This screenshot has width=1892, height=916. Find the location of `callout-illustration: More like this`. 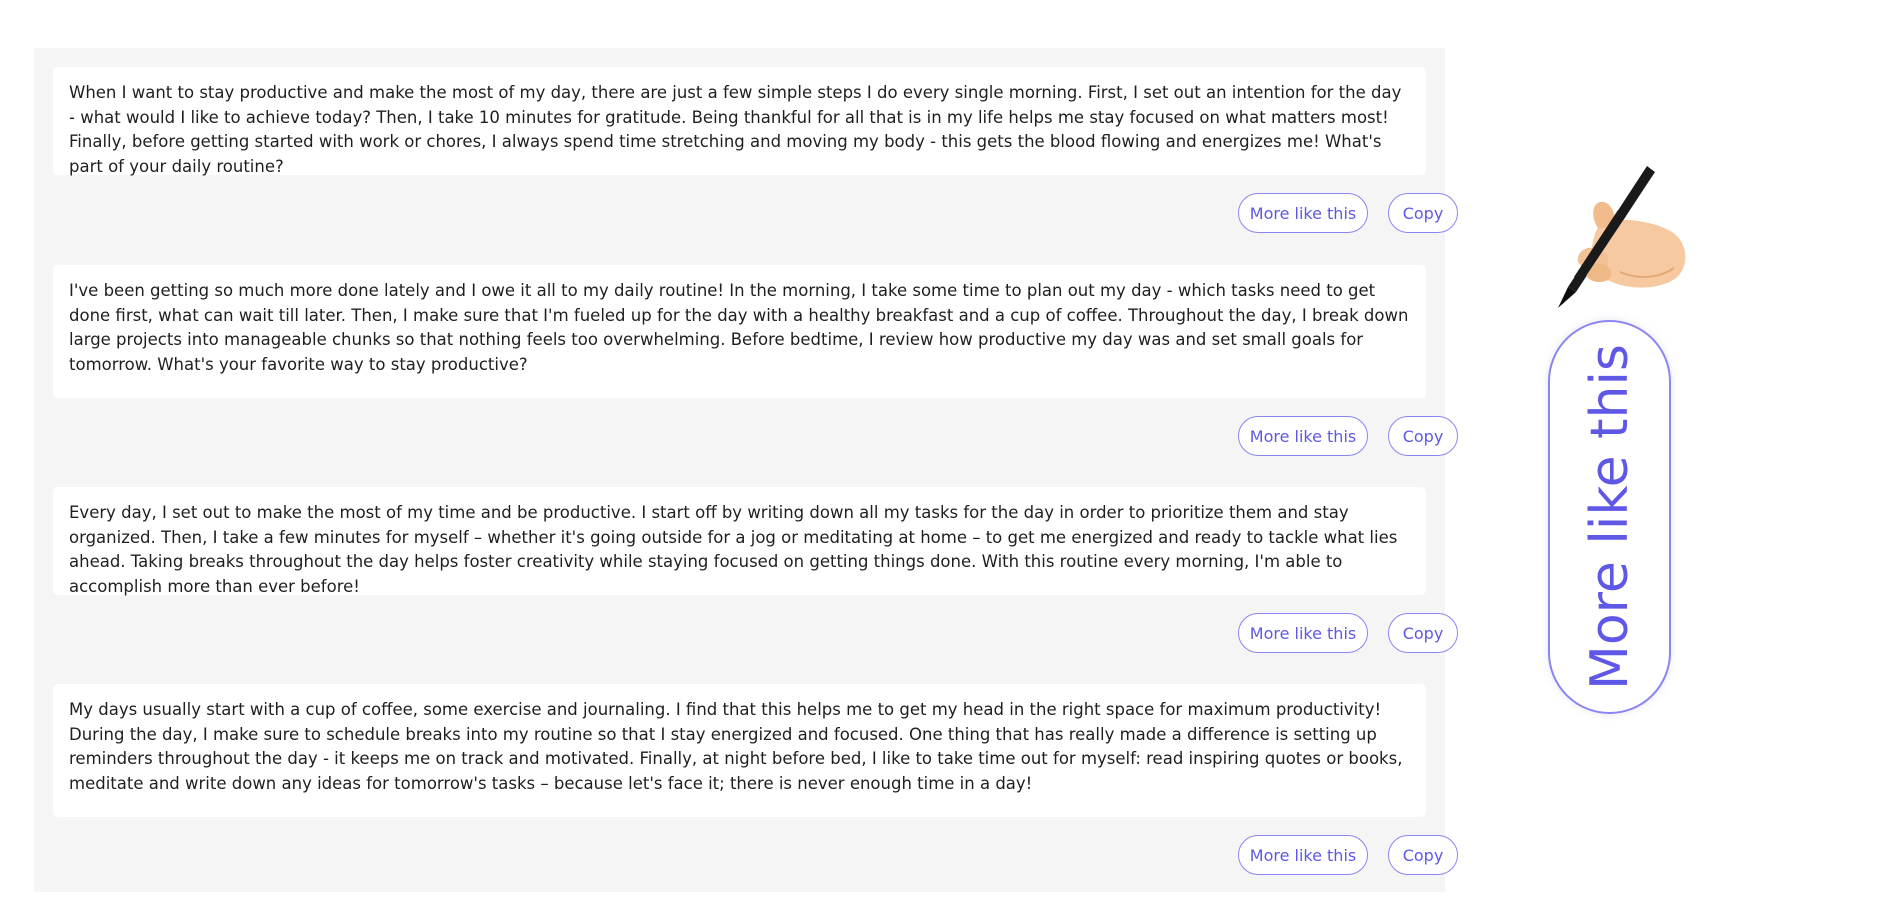

callout-illustration: More like this is located at coordinates (1610, 440).